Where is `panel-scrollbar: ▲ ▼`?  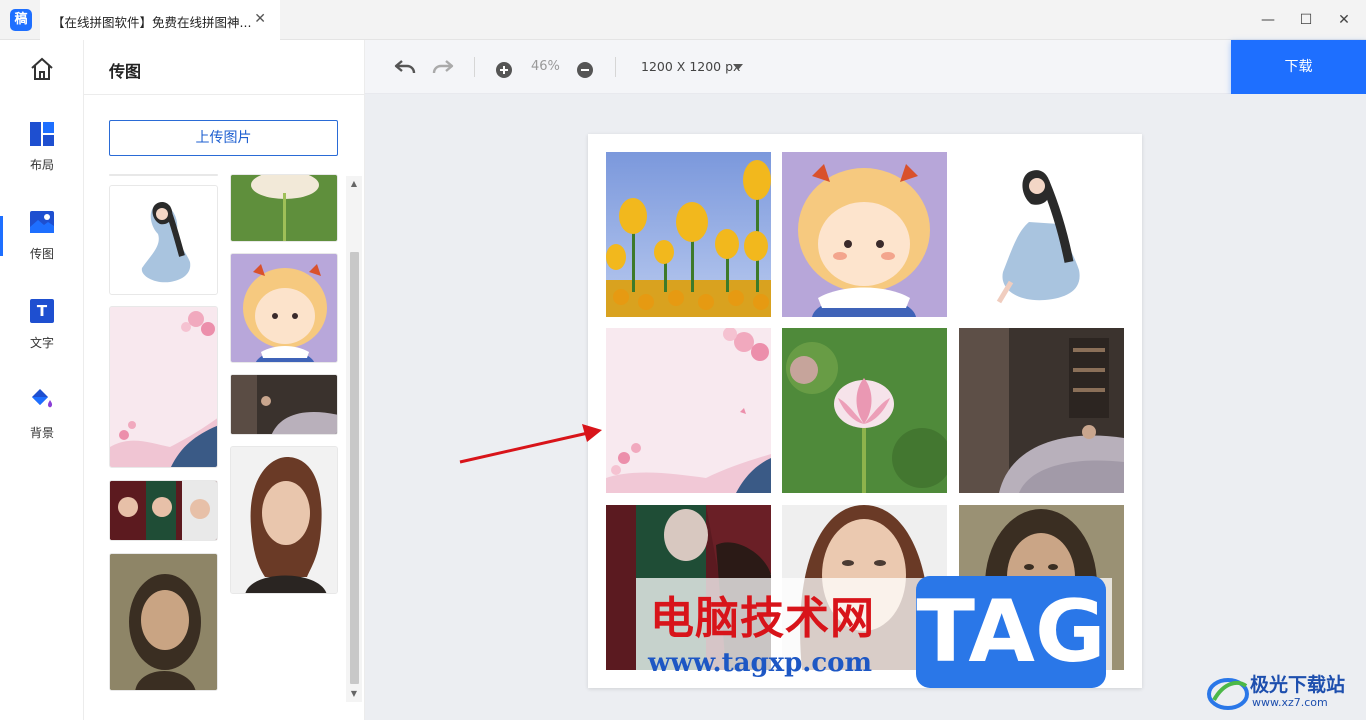 panel-scrollbar: ▲ ▼ is located at coordinates (354, 439).